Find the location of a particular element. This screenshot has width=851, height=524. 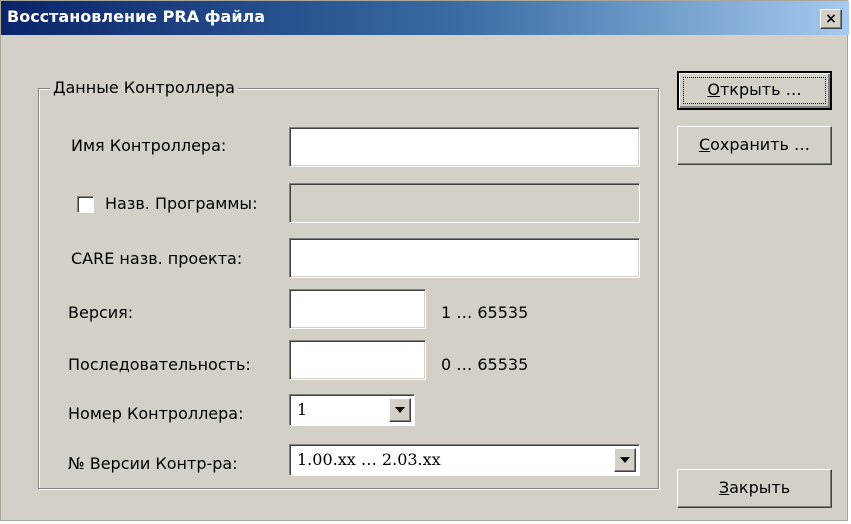

controller-name-input is located at coordinates (464, 147).